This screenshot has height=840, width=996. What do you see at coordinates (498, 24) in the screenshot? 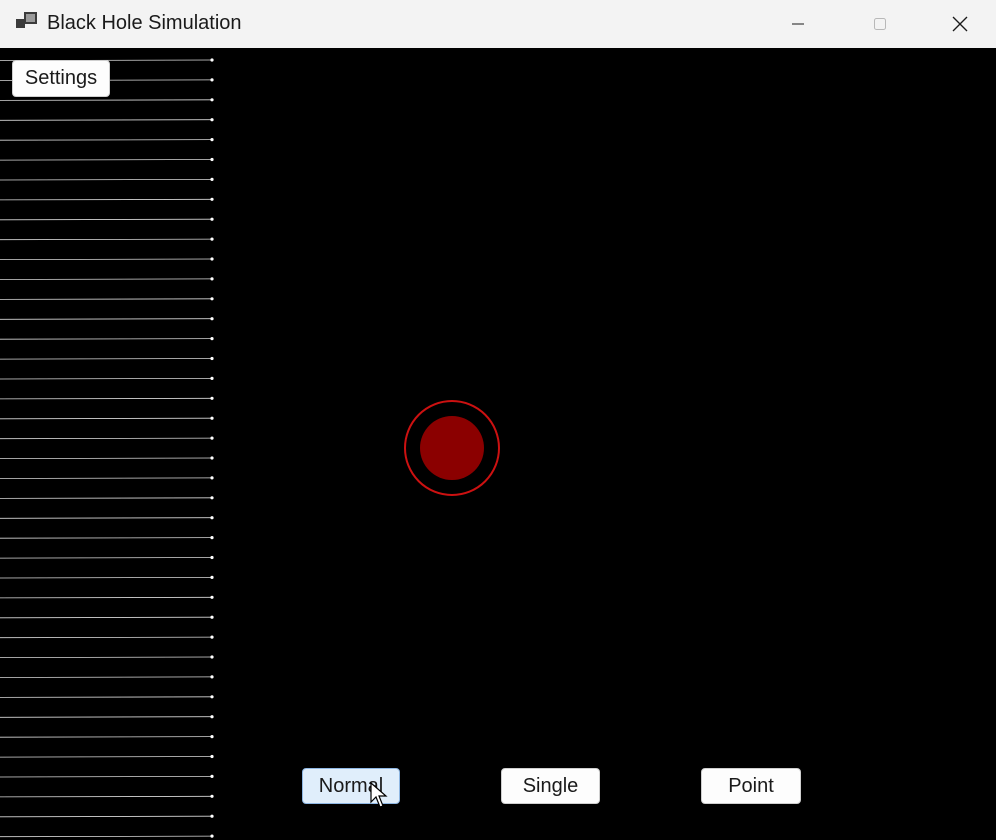
I see `title-bar: Black Hole Simulation` at bounding box center [498, 24].